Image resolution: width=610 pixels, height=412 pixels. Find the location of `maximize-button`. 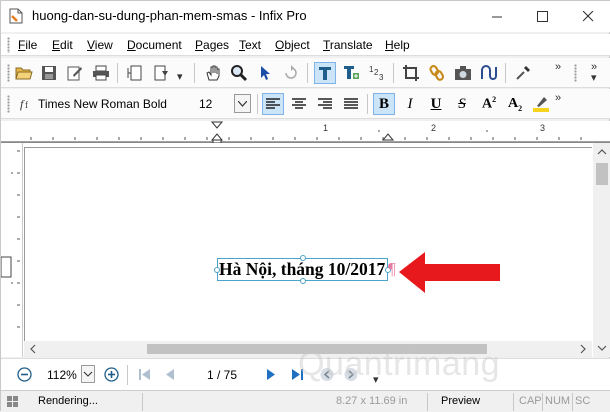

maximize-button is located at coordinates (542, 16).